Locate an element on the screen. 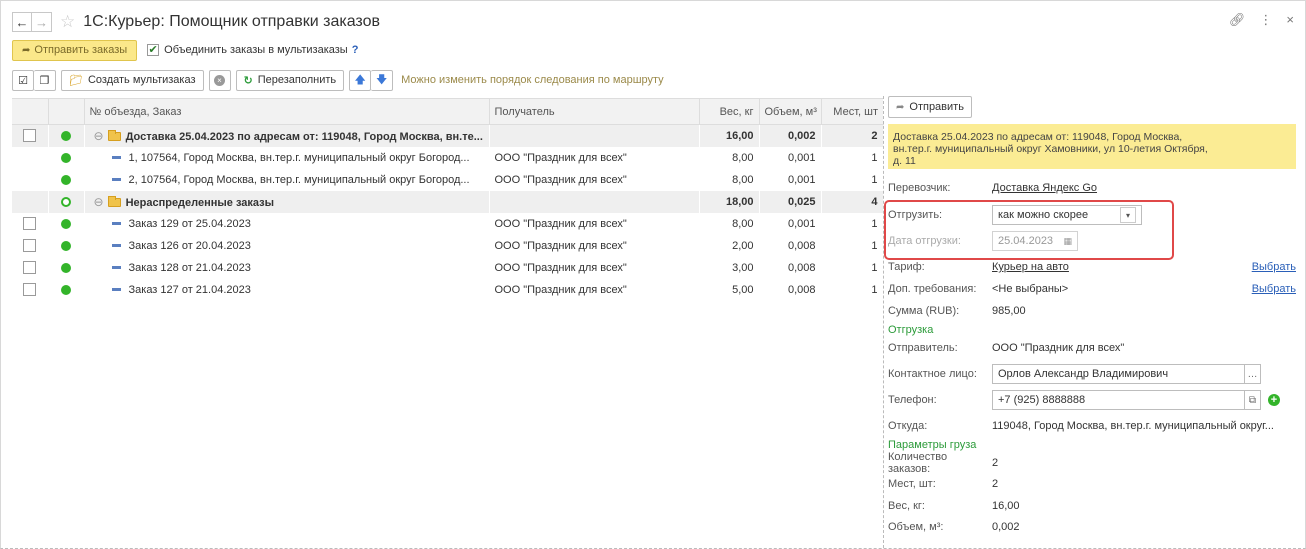 The width and height of the screenshot is (1306, 549). send-button: ➦ Отправить is located at coordinates (930, 107).